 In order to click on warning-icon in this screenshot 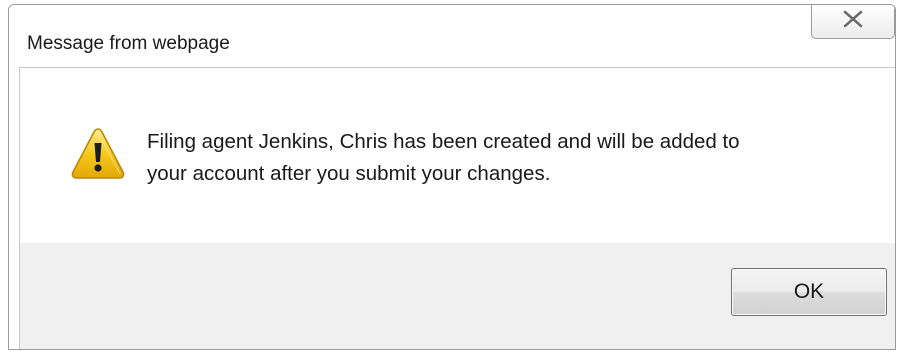, I will do `click(98, 153)`.